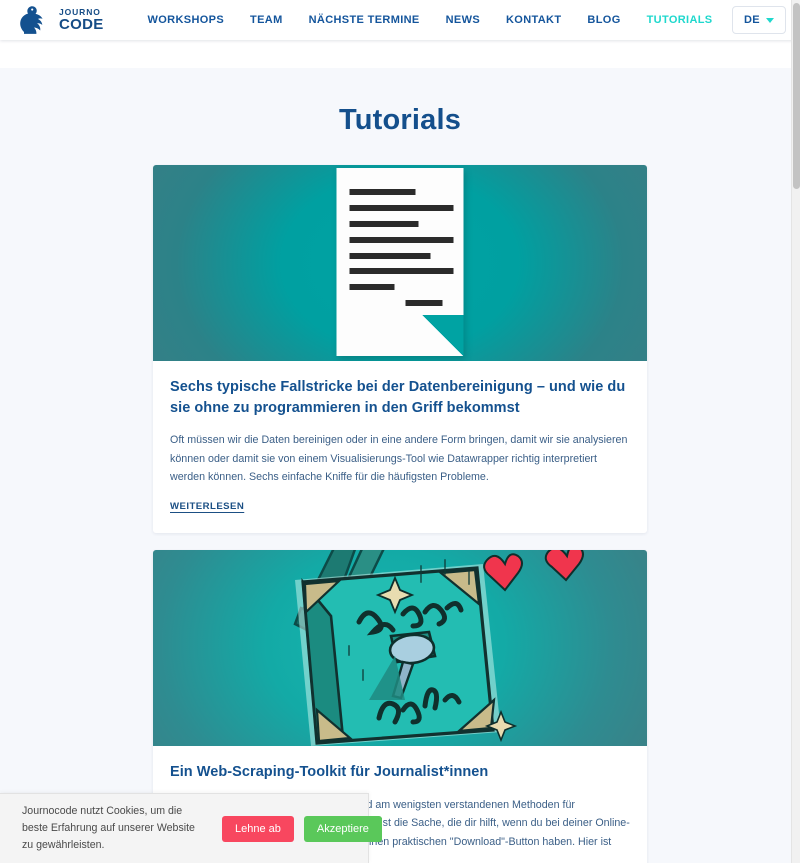 The image size is (800, 863). I want to click on nav-item-tutorials: TUTORIALS, so click(680, 20).